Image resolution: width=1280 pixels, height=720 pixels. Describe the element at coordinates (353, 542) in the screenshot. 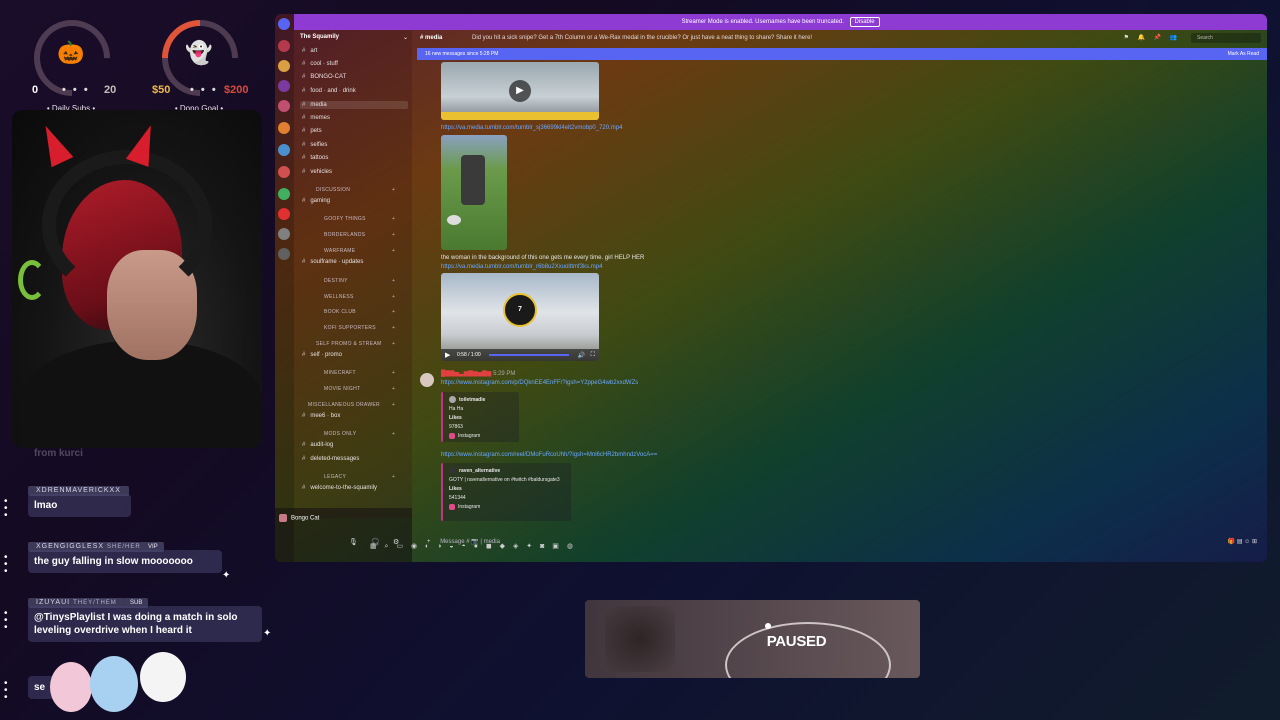

I see `mic-icon: 🎙` at that location.